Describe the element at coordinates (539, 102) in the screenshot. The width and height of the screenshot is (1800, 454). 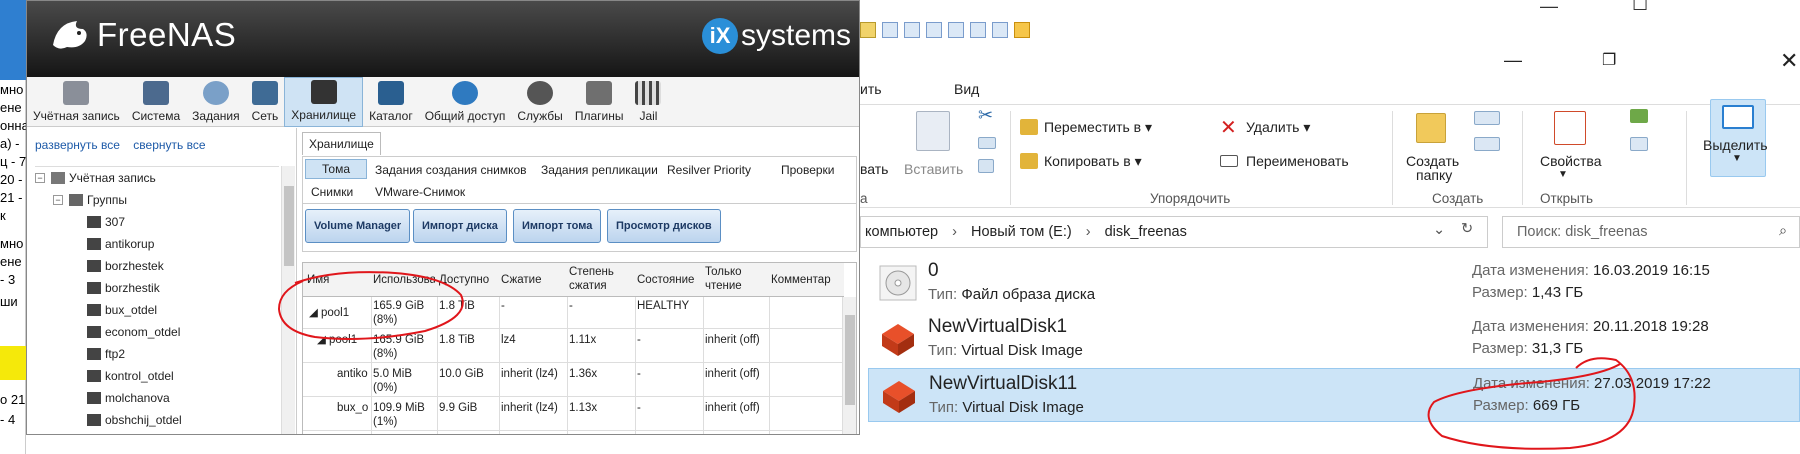
I see `toolbar-services: Службы` at that location.